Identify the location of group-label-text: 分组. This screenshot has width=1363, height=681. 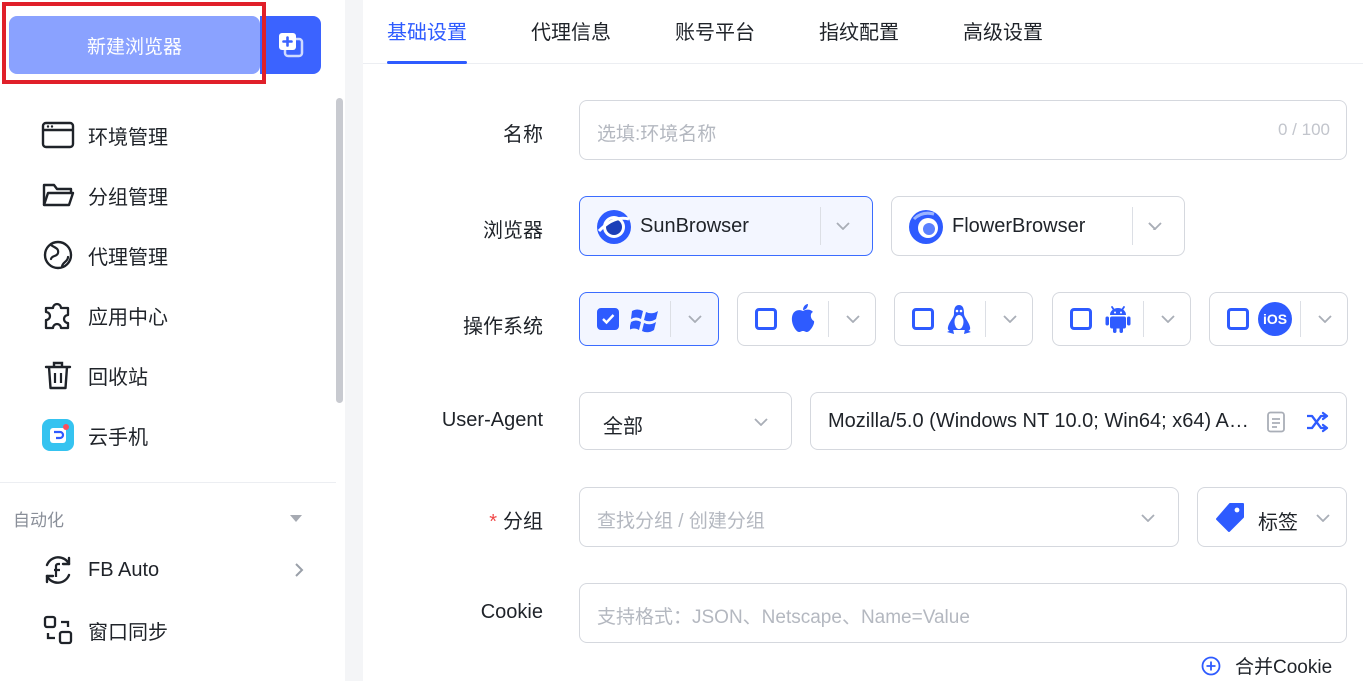
(523, 522).